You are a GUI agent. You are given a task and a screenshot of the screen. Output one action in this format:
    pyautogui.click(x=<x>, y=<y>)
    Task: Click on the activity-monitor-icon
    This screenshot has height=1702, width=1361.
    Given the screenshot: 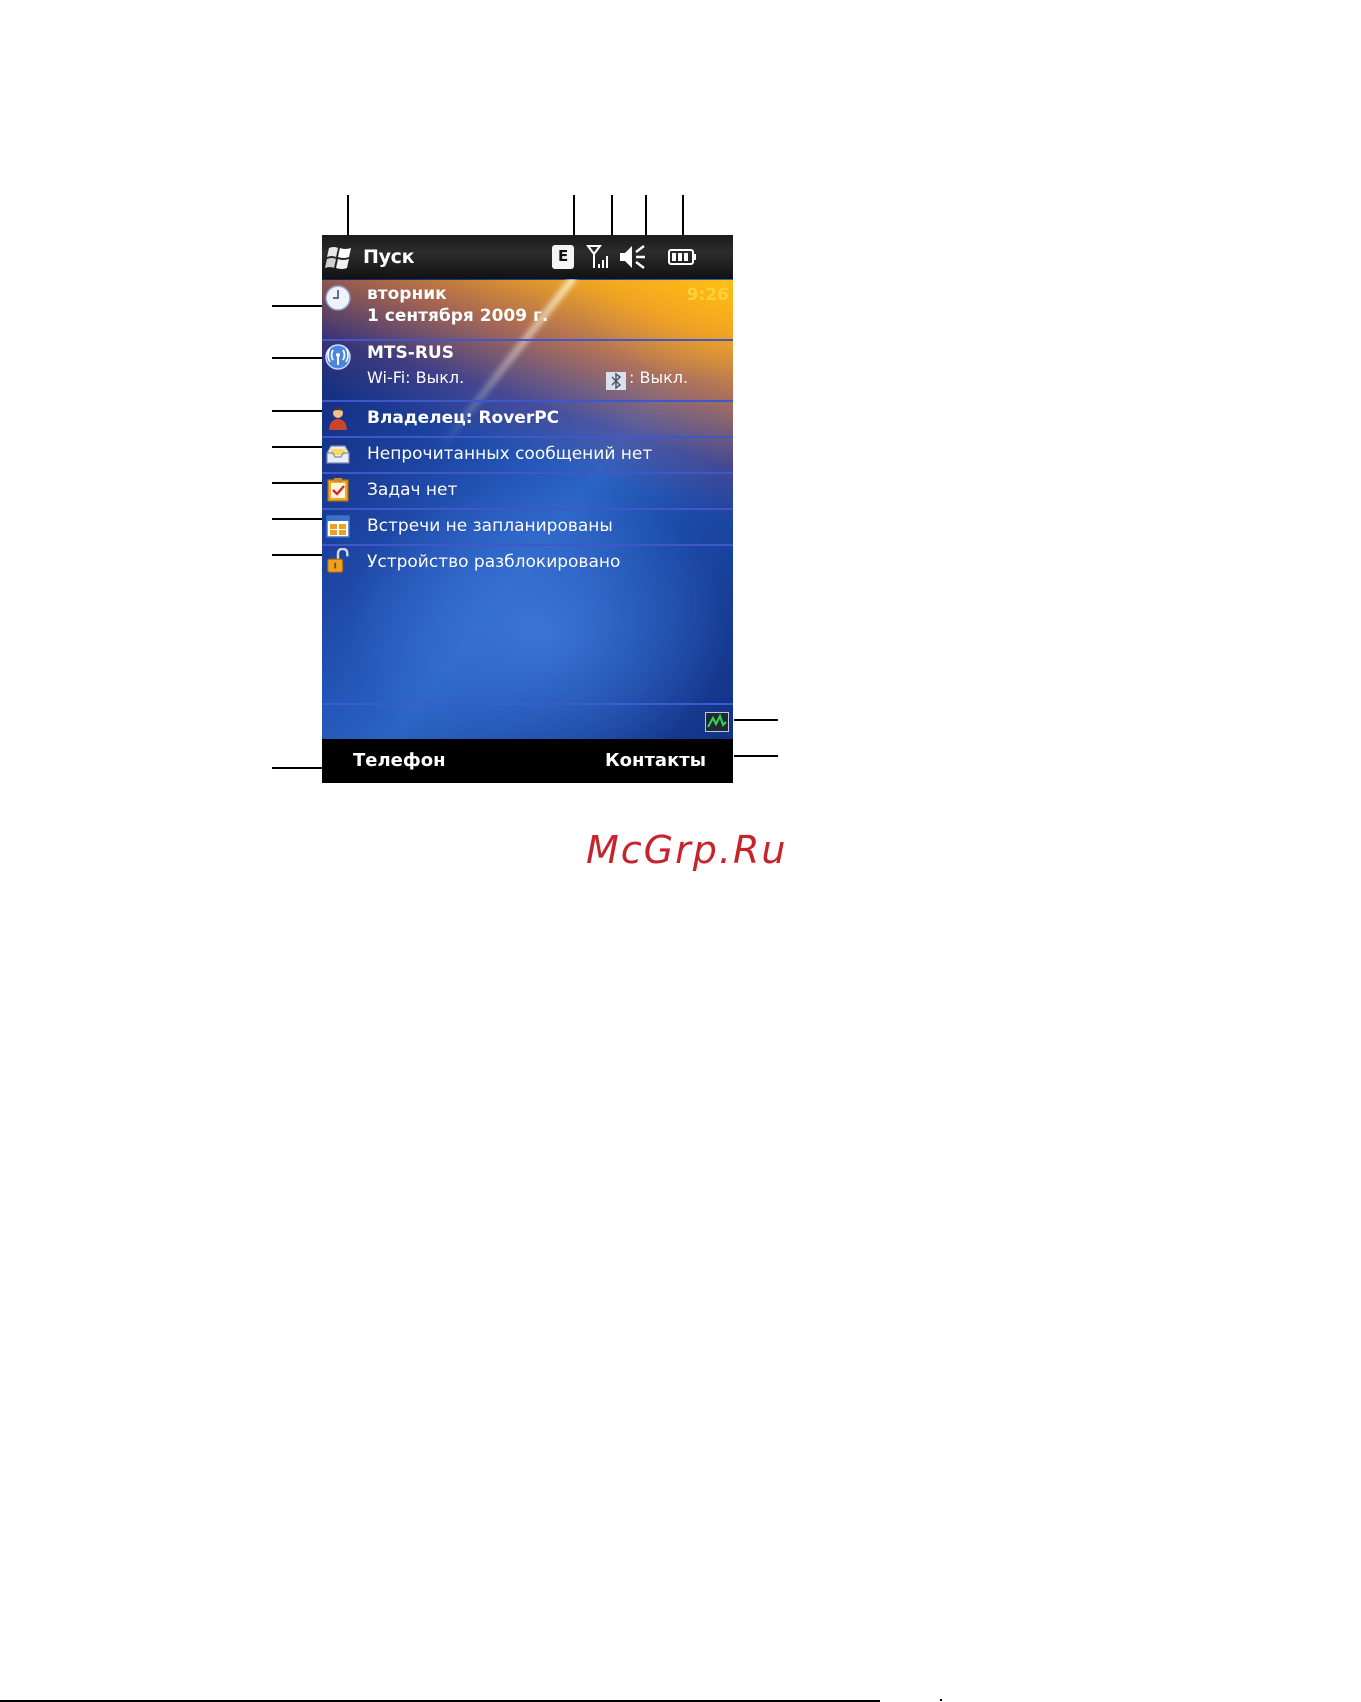 What is the action you would take?
    pyautogui.click(x=717, y=722)
    